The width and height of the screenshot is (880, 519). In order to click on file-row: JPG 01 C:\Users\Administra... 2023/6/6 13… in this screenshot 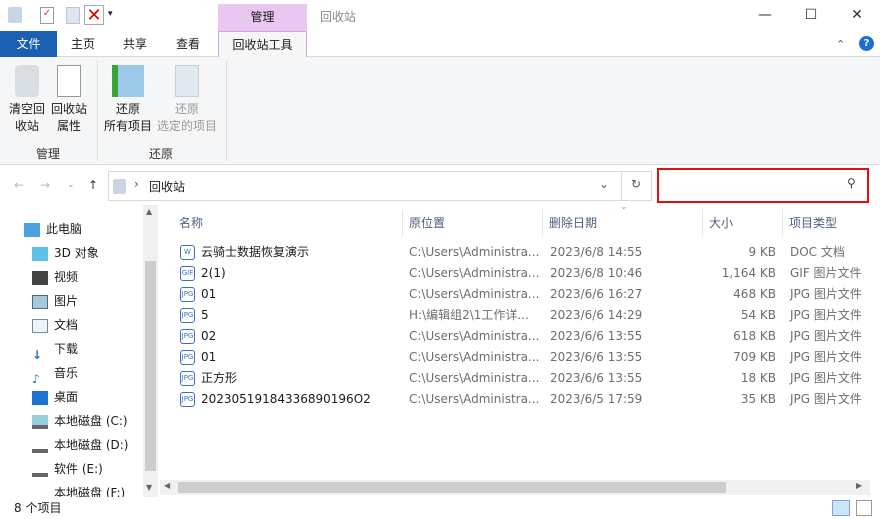, I will do `click(520, 357)`.